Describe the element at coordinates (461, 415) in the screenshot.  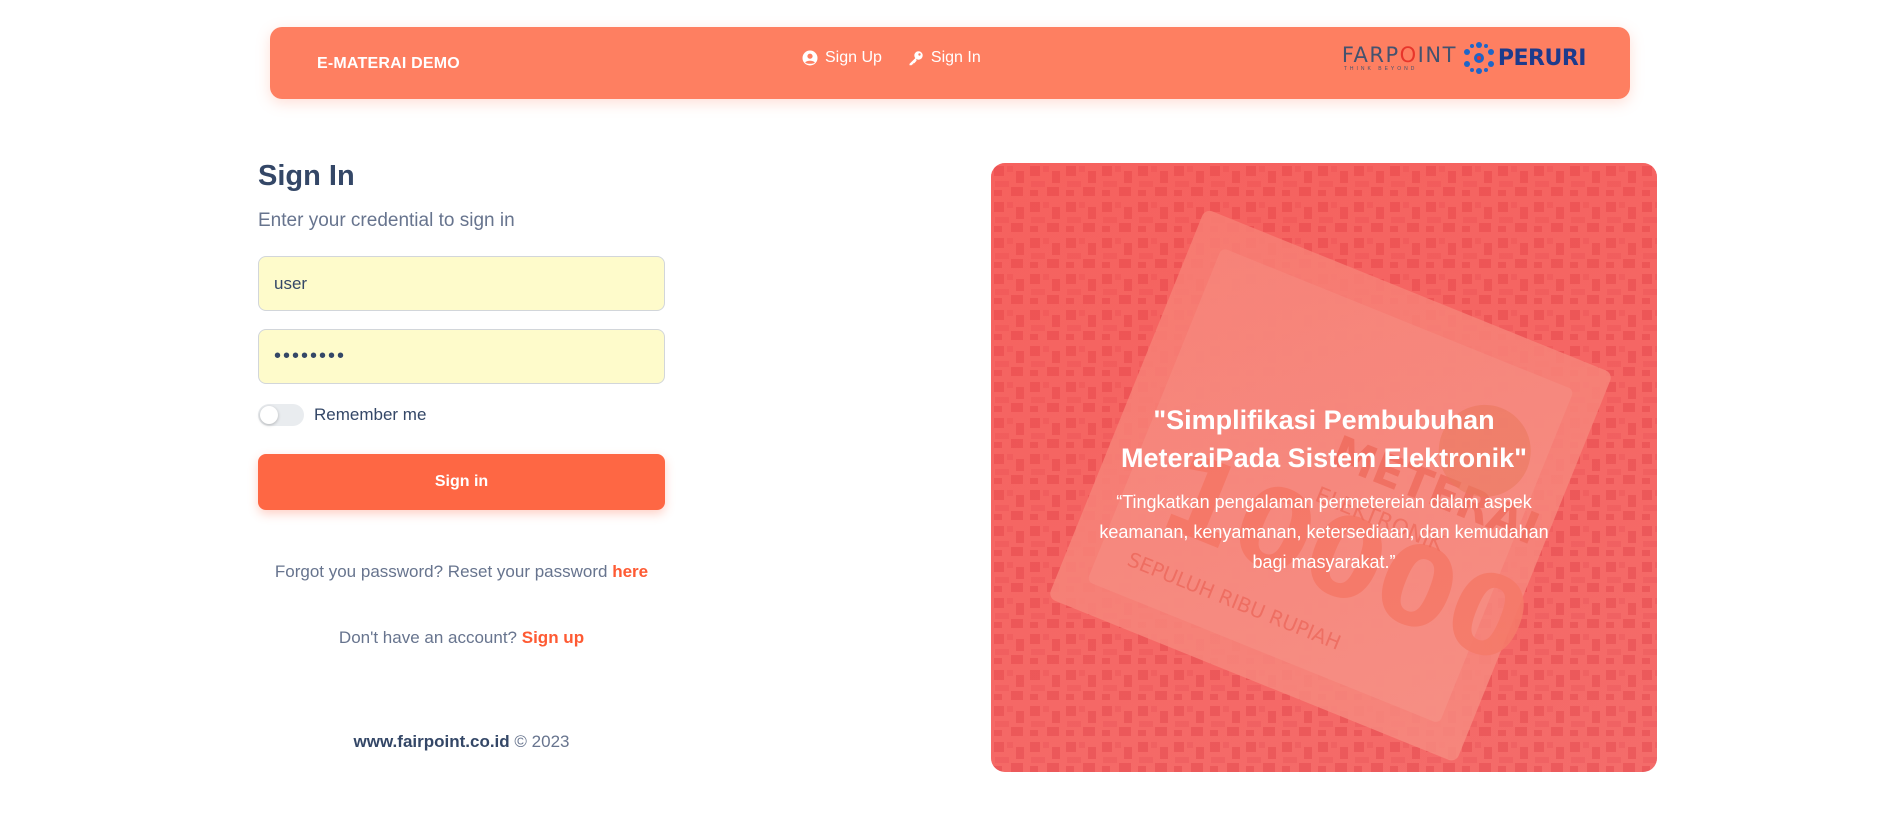
I see `remember-me-row: Remember me` at that location.